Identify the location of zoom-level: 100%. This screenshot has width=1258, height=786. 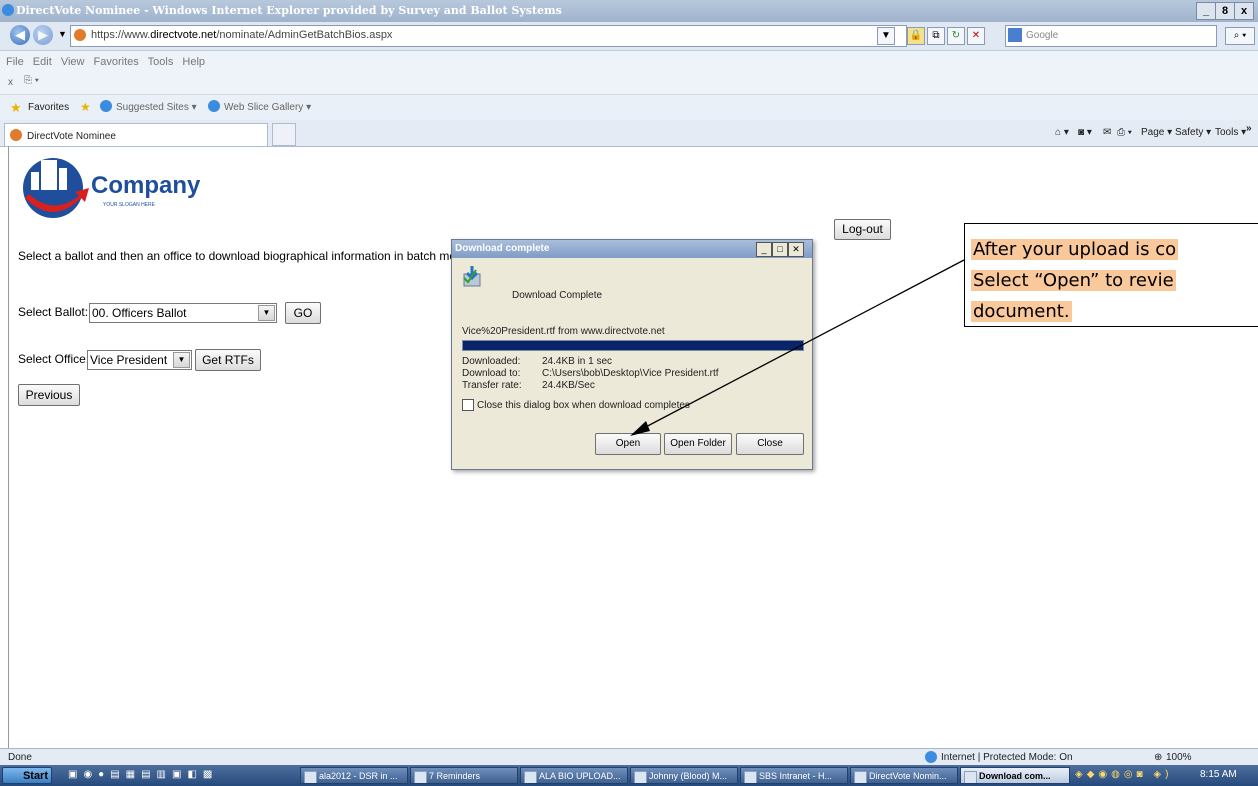
(1179, 757).